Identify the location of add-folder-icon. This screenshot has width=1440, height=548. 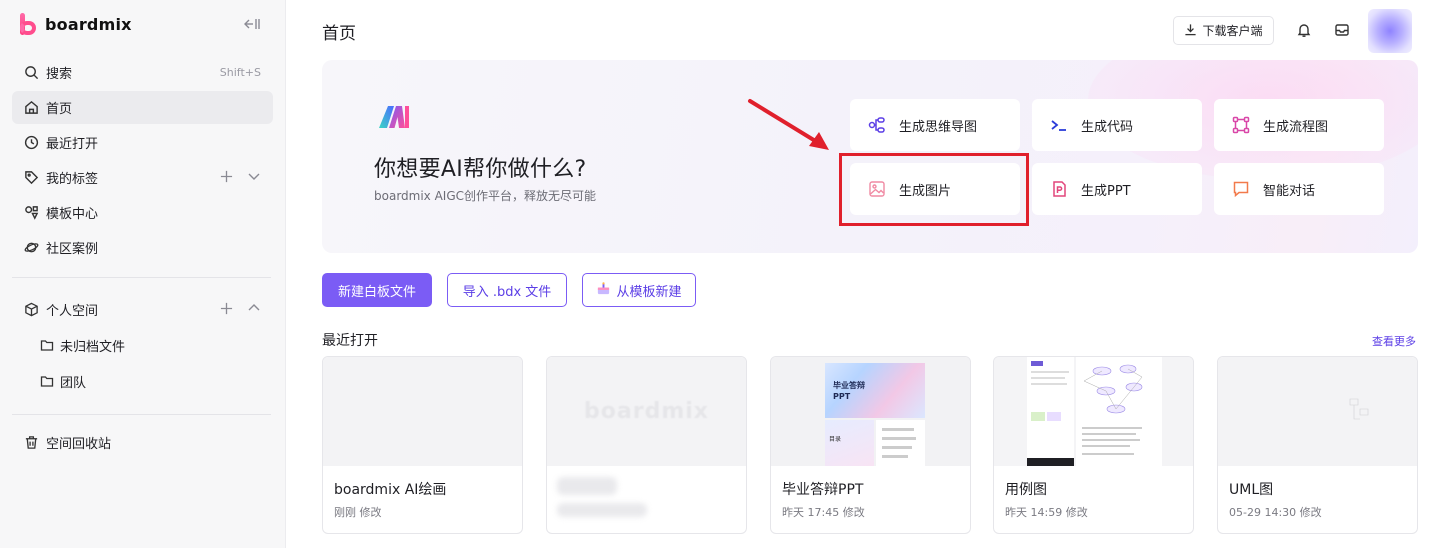
(226, 310).